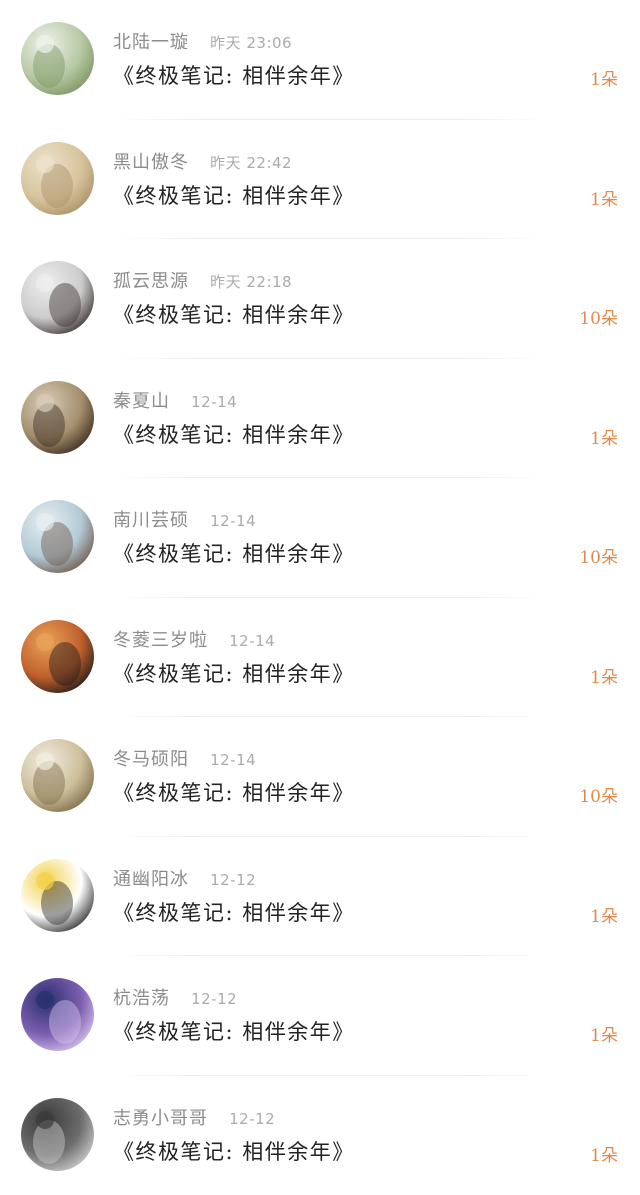 The height and width of the screenshot is (1195, 640). I want to click on dried-flower-photo-icon, so click(57, 178).